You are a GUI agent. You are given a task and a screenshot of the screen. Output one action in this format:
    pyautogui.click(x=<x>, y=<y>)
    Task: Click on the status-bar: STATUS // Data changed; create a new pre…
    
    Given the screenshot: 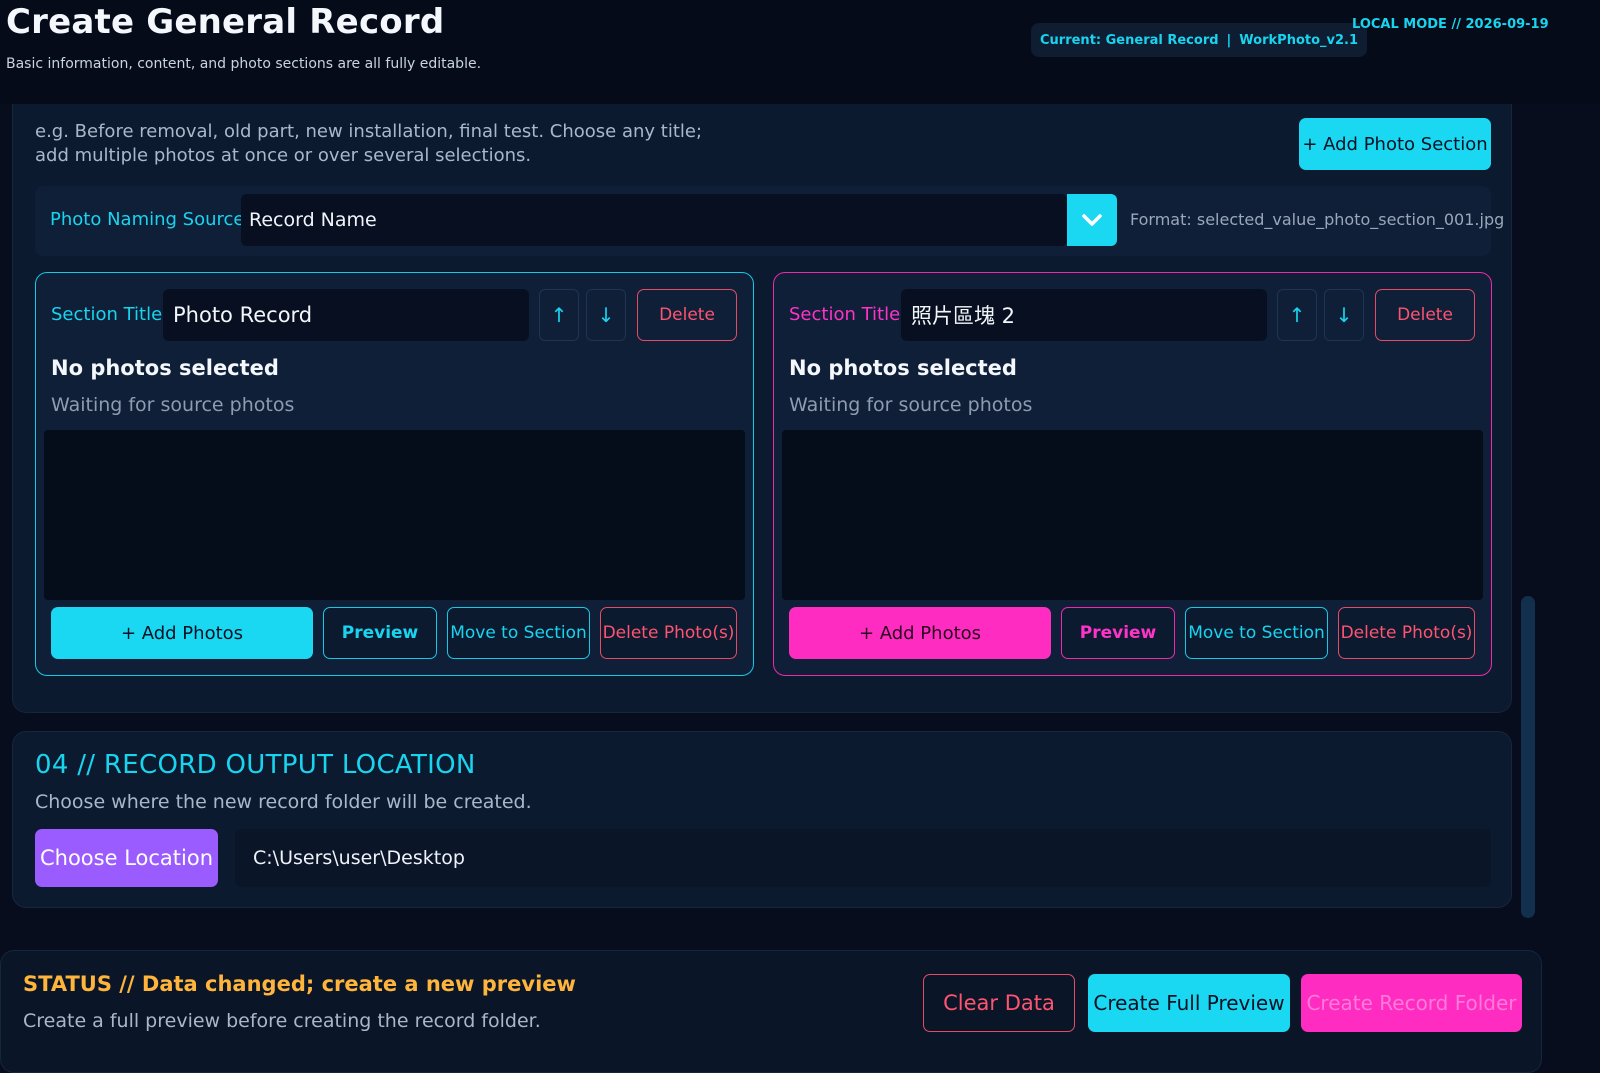 What is the action you would take?
    pyautogui.click(x=771, y=1011)
    